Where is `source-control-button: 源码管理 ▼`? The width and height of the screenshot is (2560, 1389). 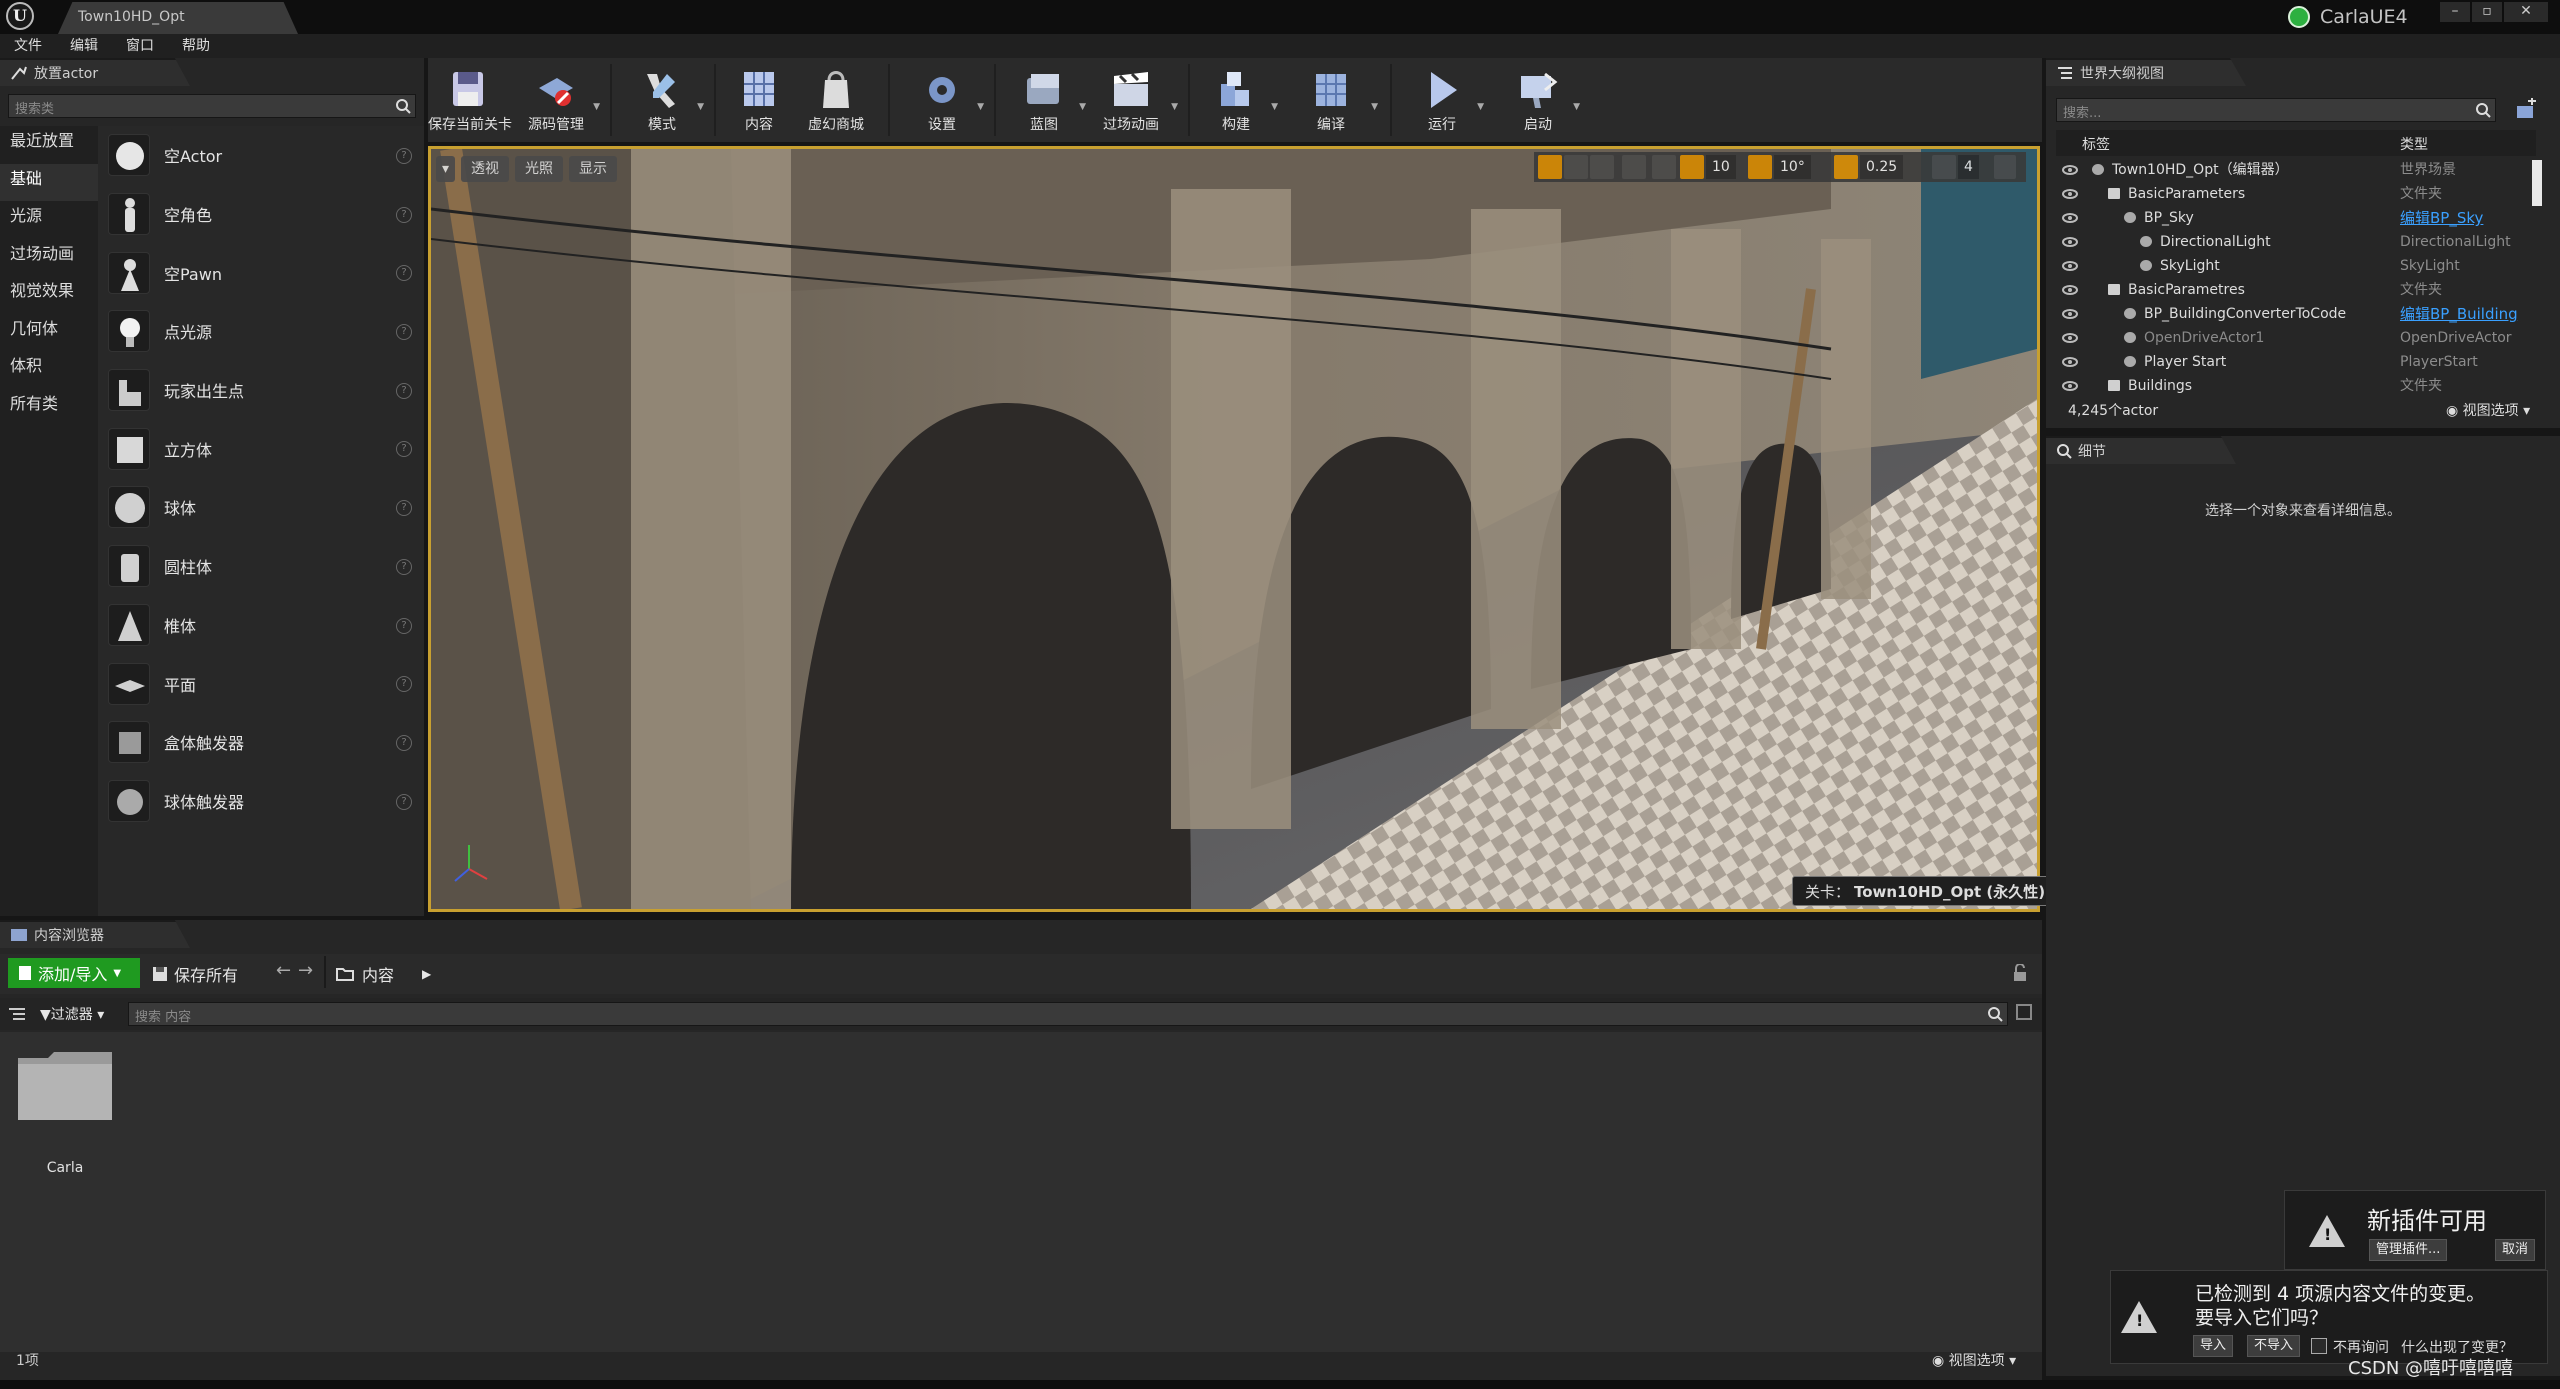
source-control-button: 源码管理 ▼ is located at coordinates (558, 103).